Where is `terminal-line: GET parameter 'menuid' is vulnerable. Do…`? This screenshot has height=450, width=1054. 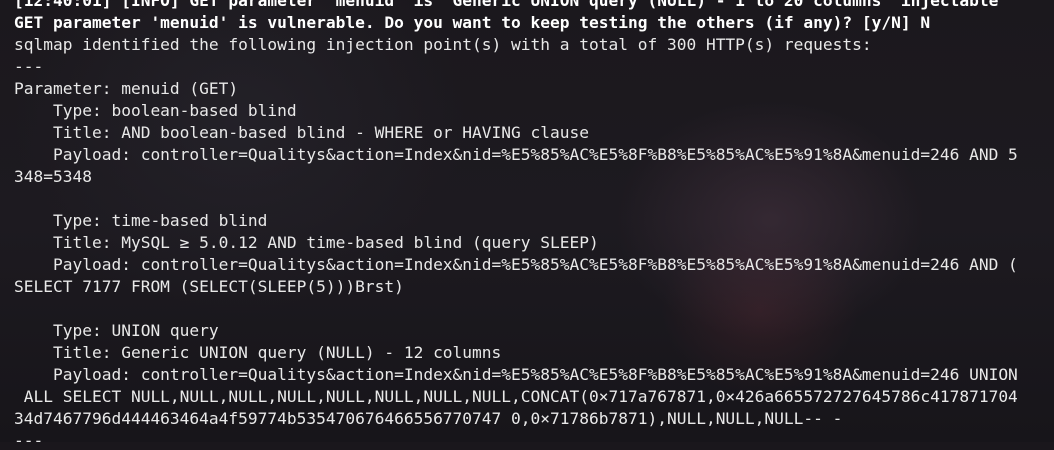 terminal-line: GET parameter 'menuid' is vulnerable. Do… is located at coordinates (472, 22).